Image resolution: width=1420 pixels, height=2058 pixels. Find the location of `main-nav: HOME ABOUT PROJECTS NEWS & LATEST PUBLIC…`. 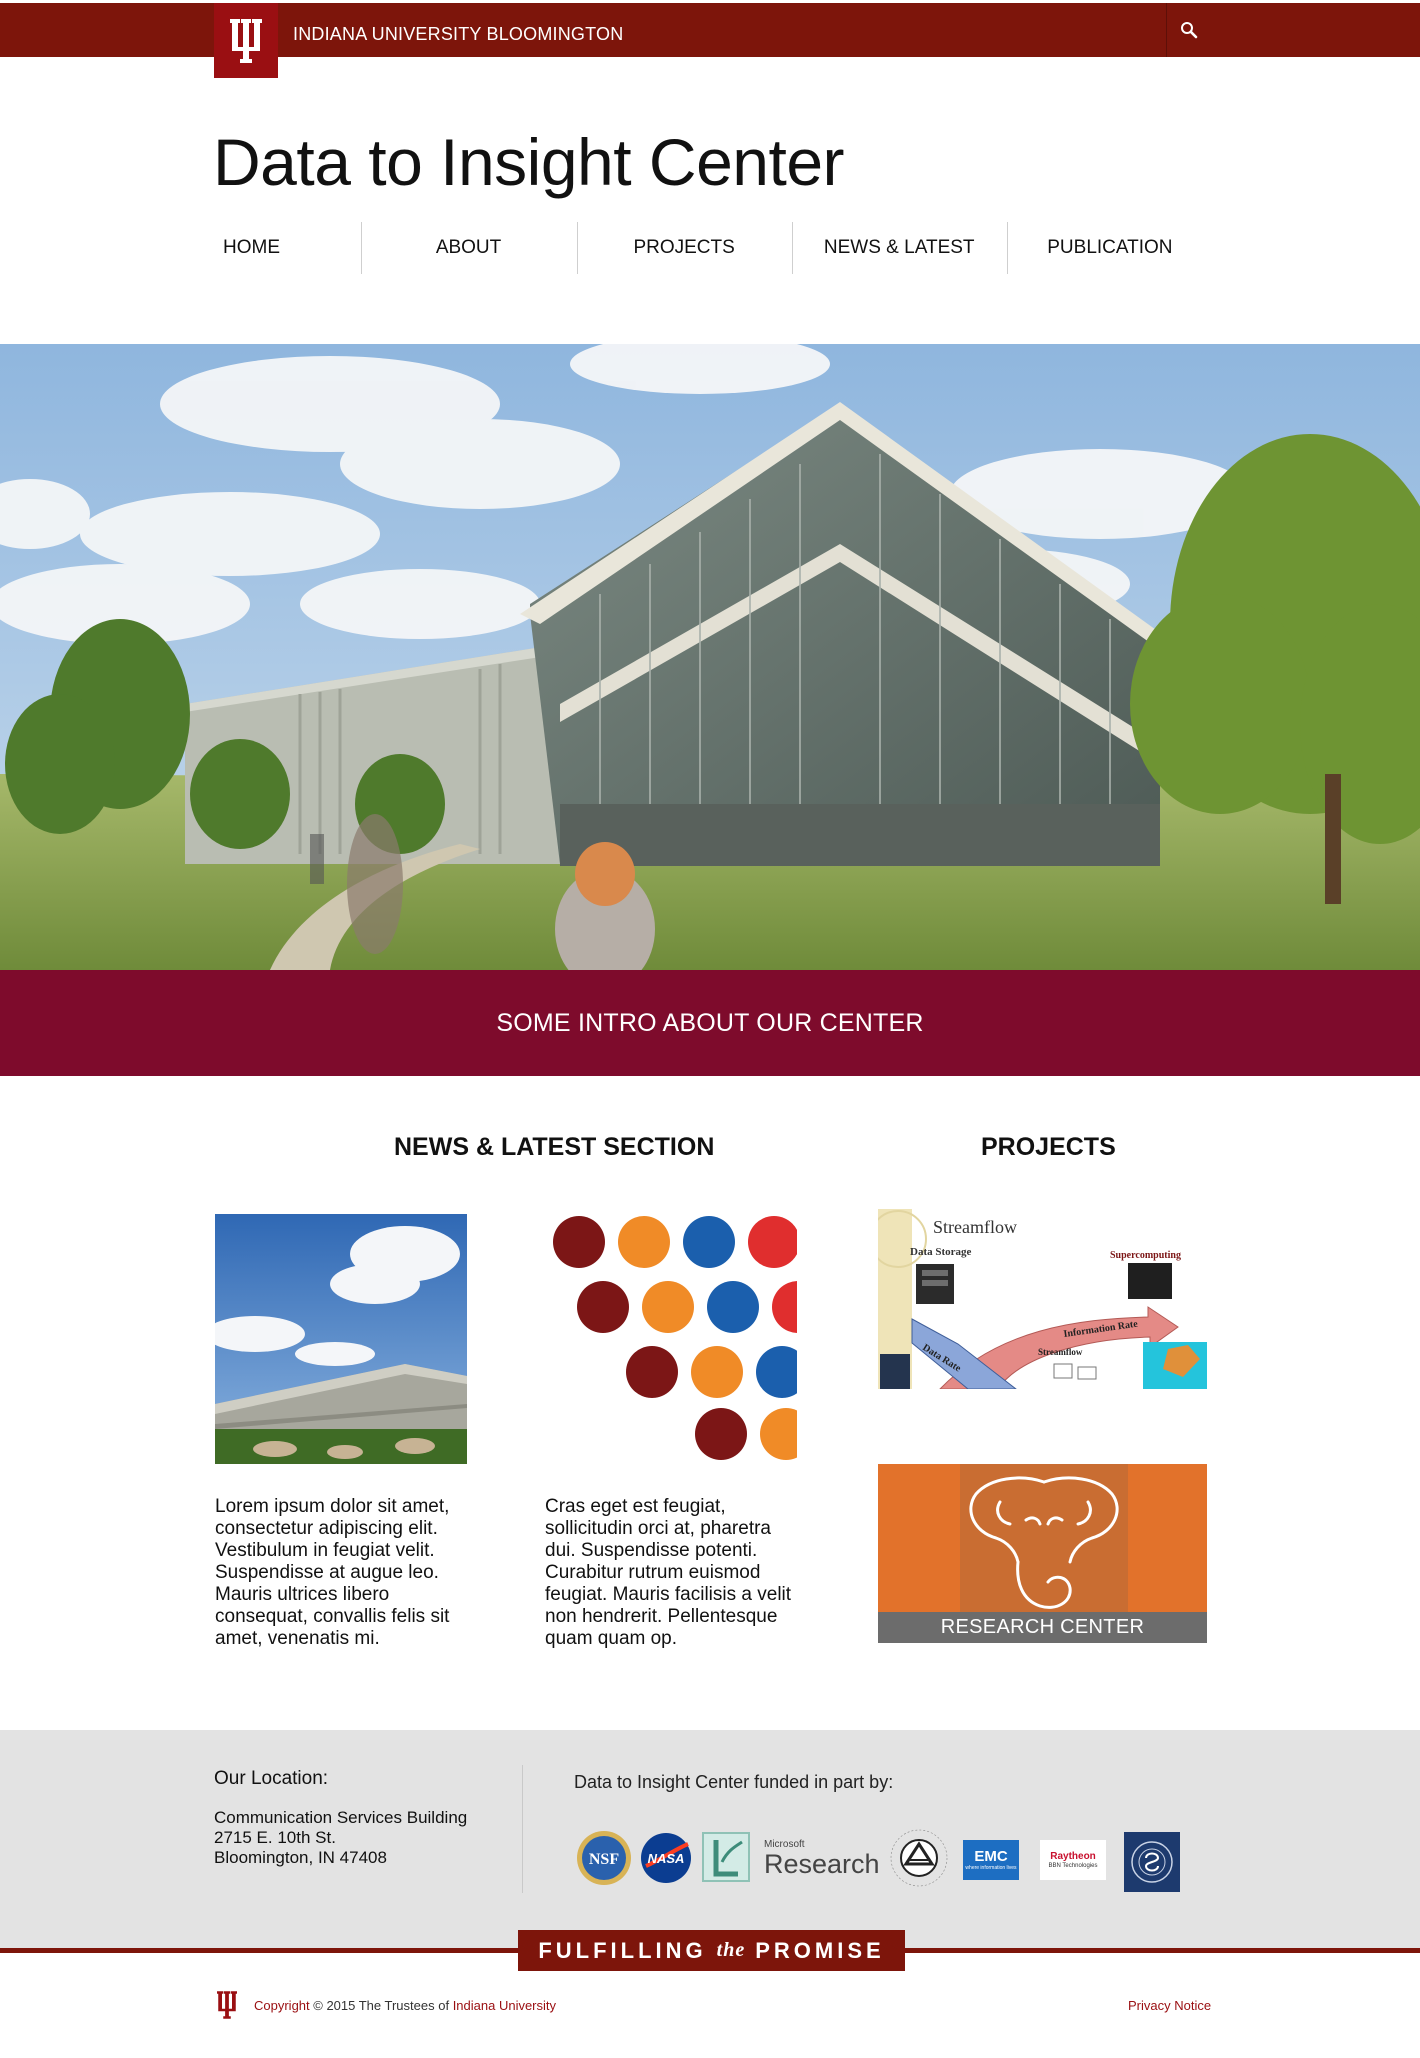

main-nav: HOME ABOUT PROJECTS NEWS & LATEST PUBLIC… is located at coordinates (713, 248).